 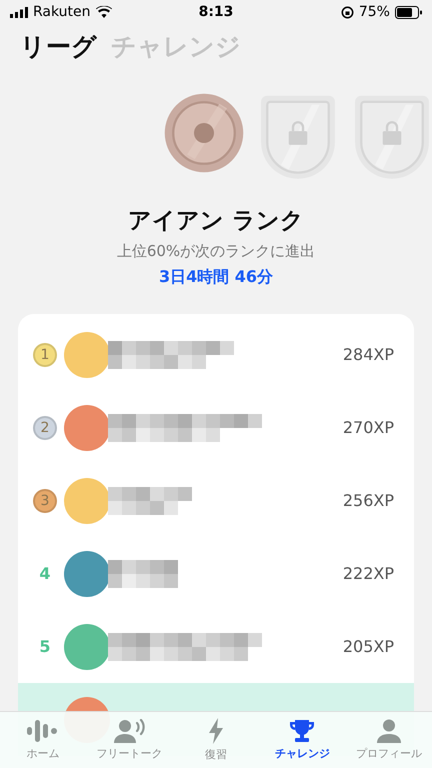 I want to click on promotion-note: 上位60%が次のランクに進出, so click(x=216, y=251).